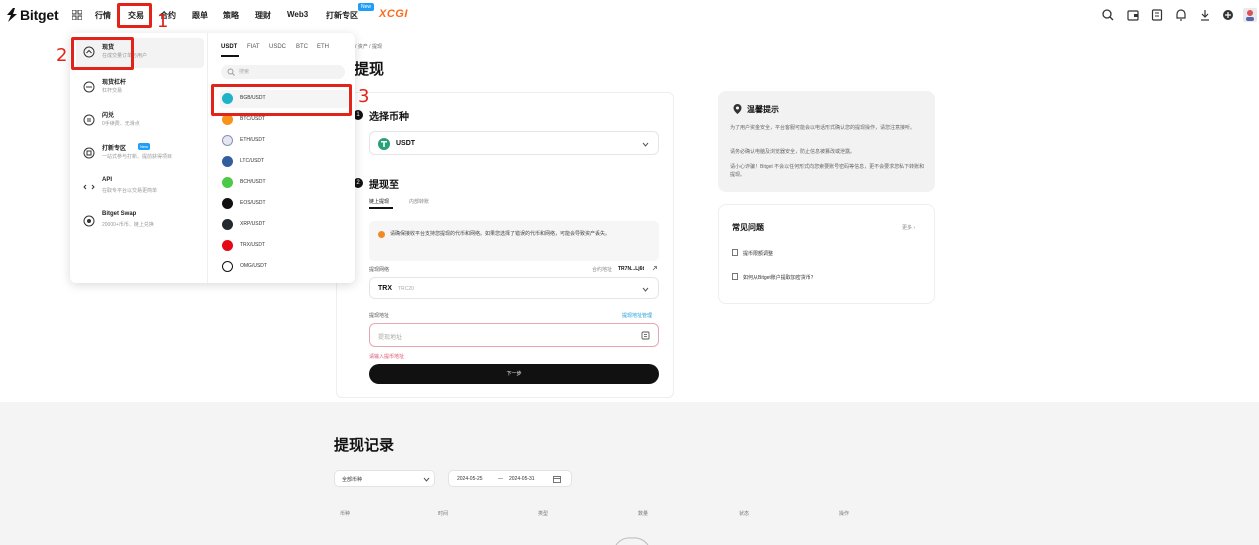 Image resolution: width=1259 pixels, height=545 pixels. I want to click on pair-label: LTC/USDT, so click(252, 161).